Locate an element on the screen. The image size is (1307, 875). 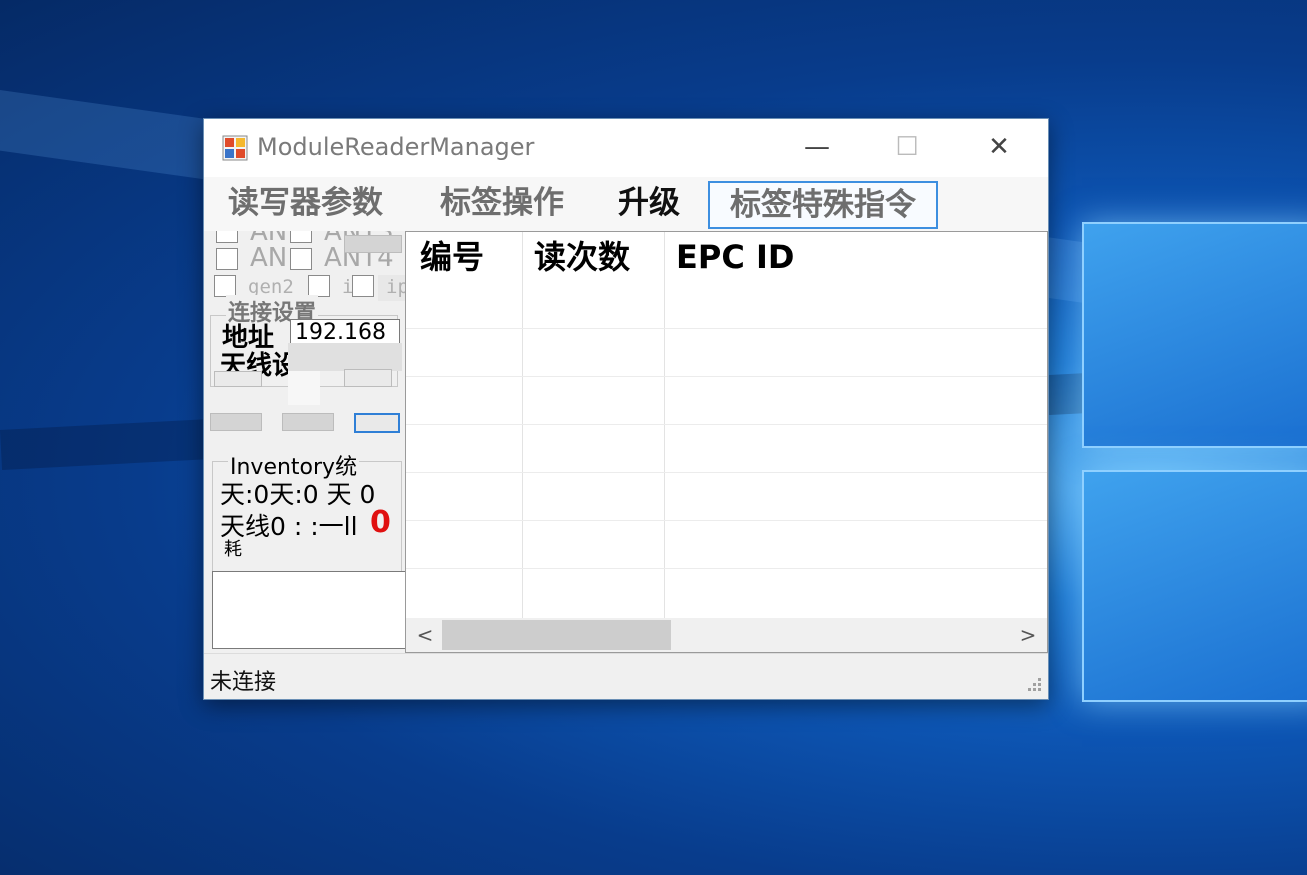
antenna-label: AN is located at coordinates (269, 258).